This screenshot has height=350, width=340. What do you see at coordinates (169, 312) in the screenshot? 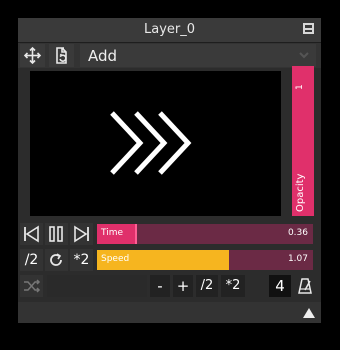
I see `status-bar` at bounding box center [169, 312].